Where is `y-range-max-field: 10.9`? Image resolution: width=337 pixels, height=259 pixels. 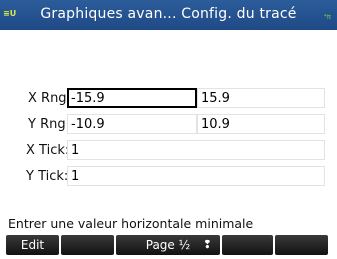
y-range-max-field: 10.9 is located at coordinates (261, 124).